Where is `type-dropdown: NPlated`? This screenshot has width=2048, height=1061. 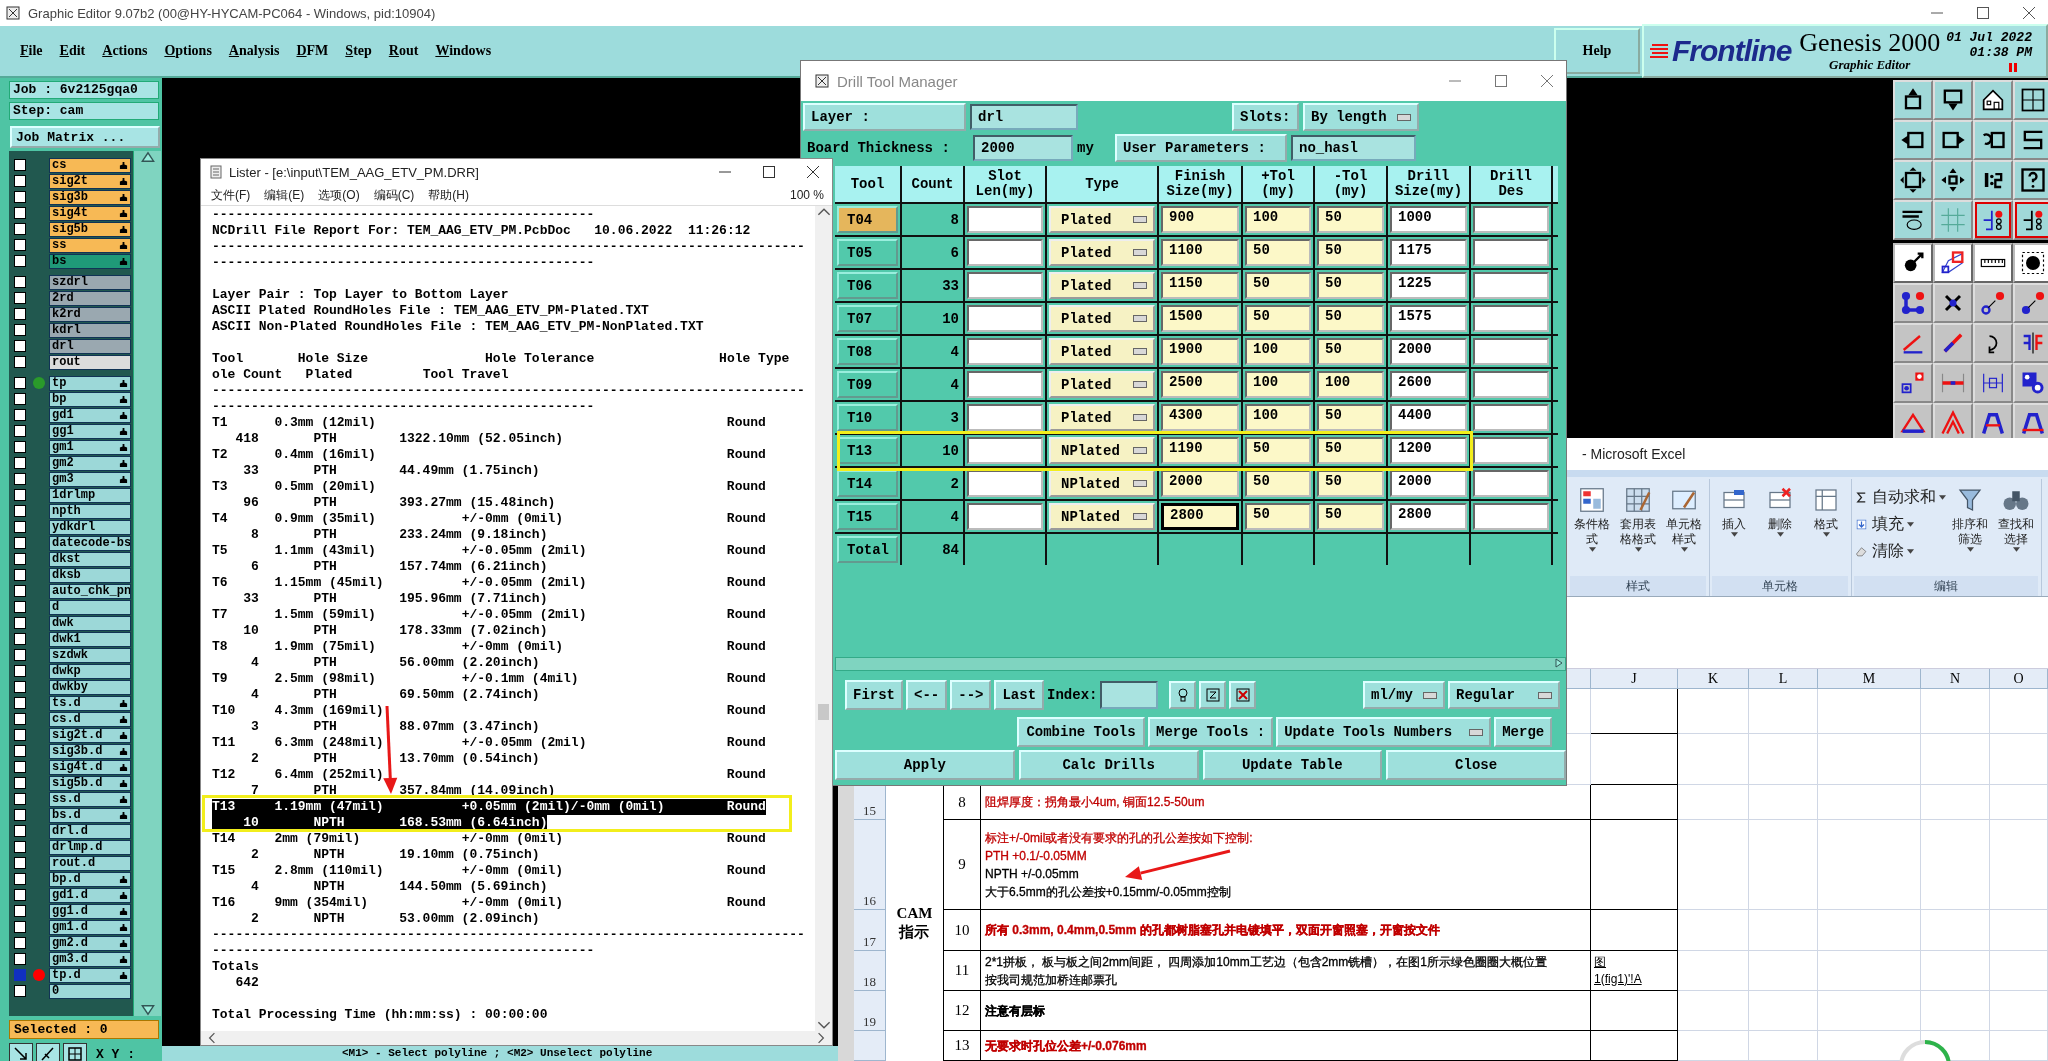
type-dropdown: NPlated is located at coordinates (1102, 483).